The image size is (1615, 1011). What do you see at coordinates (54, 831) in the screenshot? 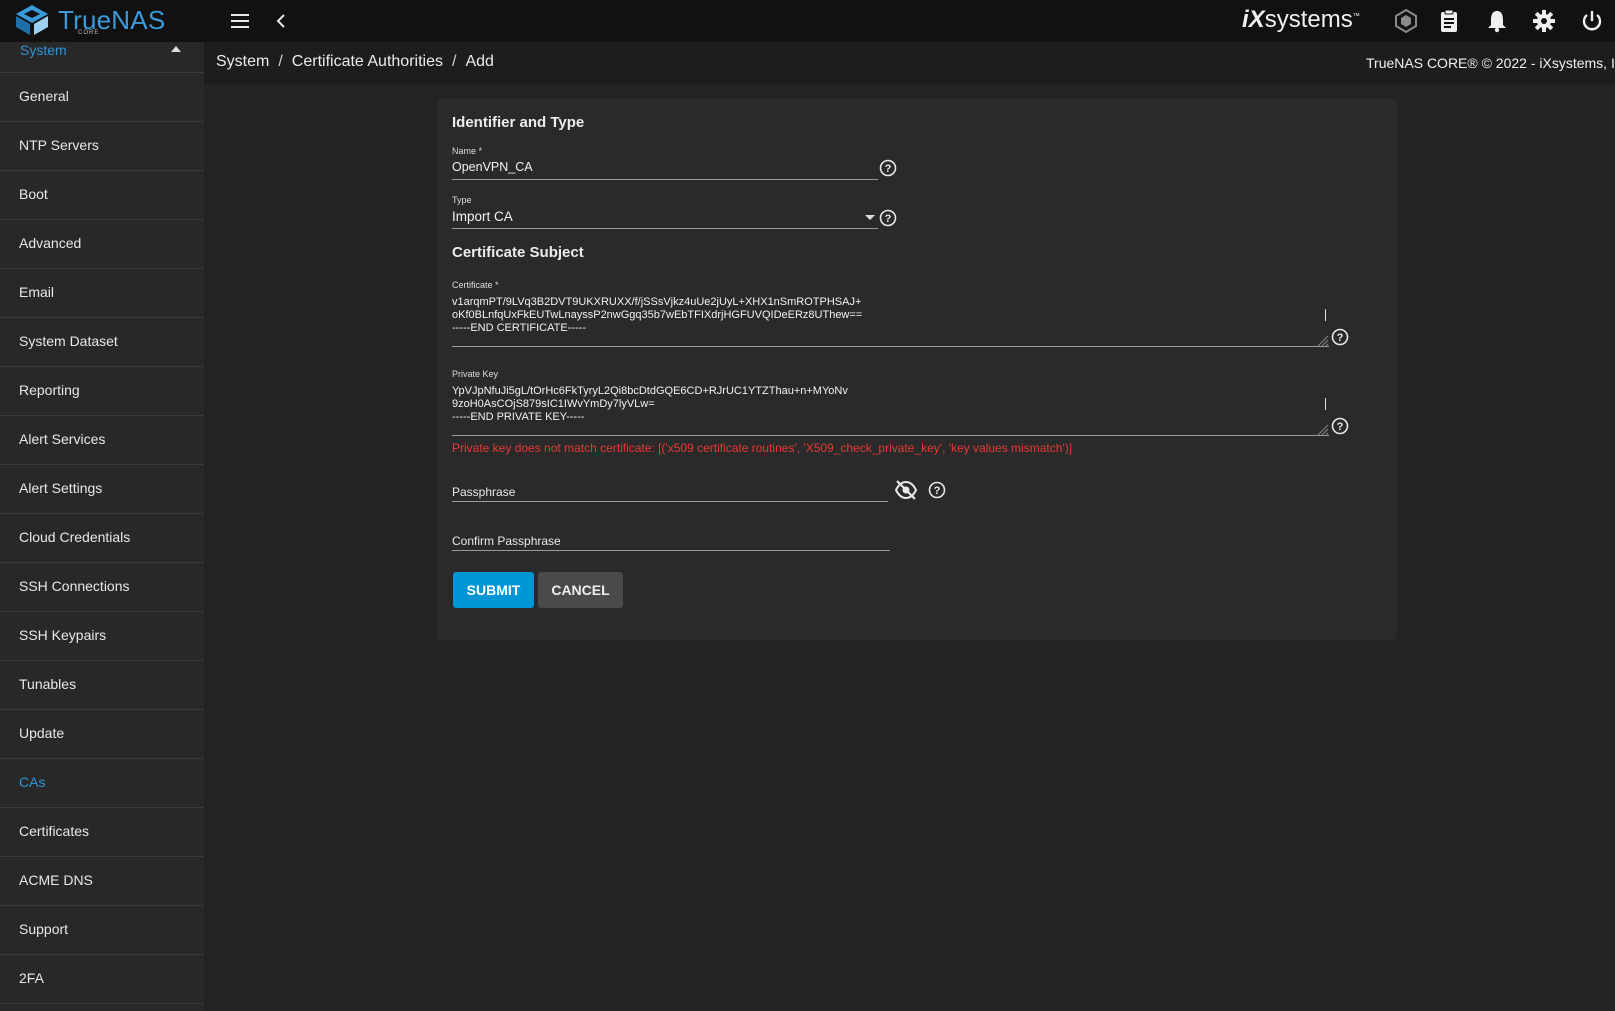
I see `sidebar-item-label: Certificates` at bounding box center [54, 831].